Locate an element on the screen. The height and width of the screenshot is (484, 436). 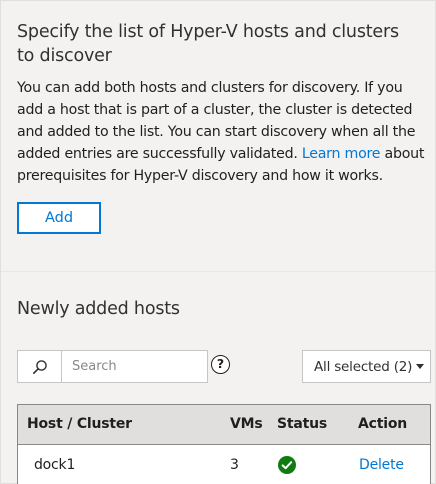
table-row: dock1 3 Delete is located at coordinates (224, 464).